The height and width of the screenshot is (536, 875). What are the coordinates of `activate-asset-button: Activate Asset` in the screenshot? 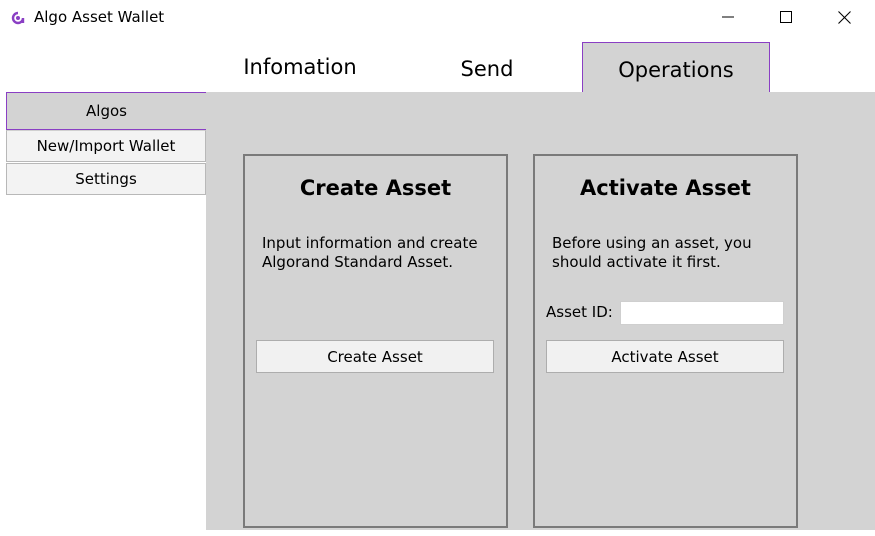 It's located at (665, 356).